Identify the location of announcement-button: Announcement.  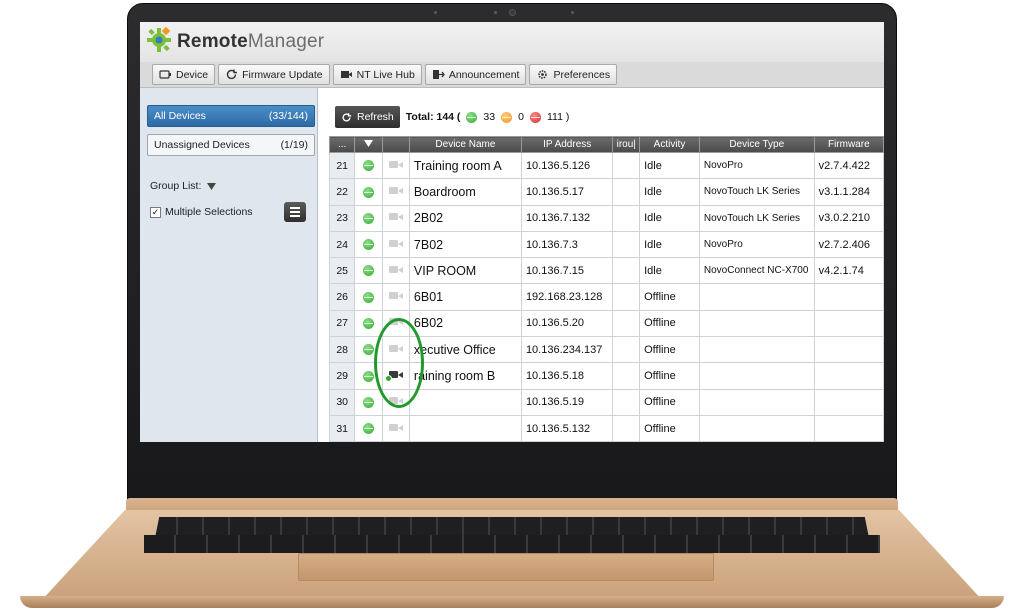
(475, 74).